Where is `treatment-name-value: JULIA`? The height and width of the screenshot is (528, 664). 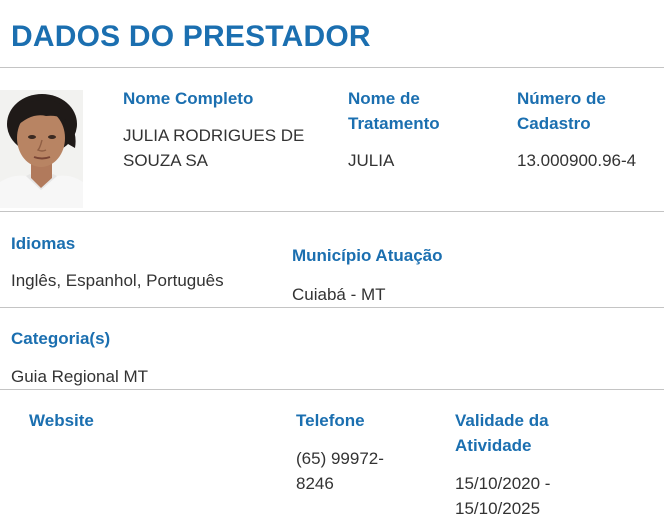
treatment-name-value: JULIA is located at coordinates (371, 160).